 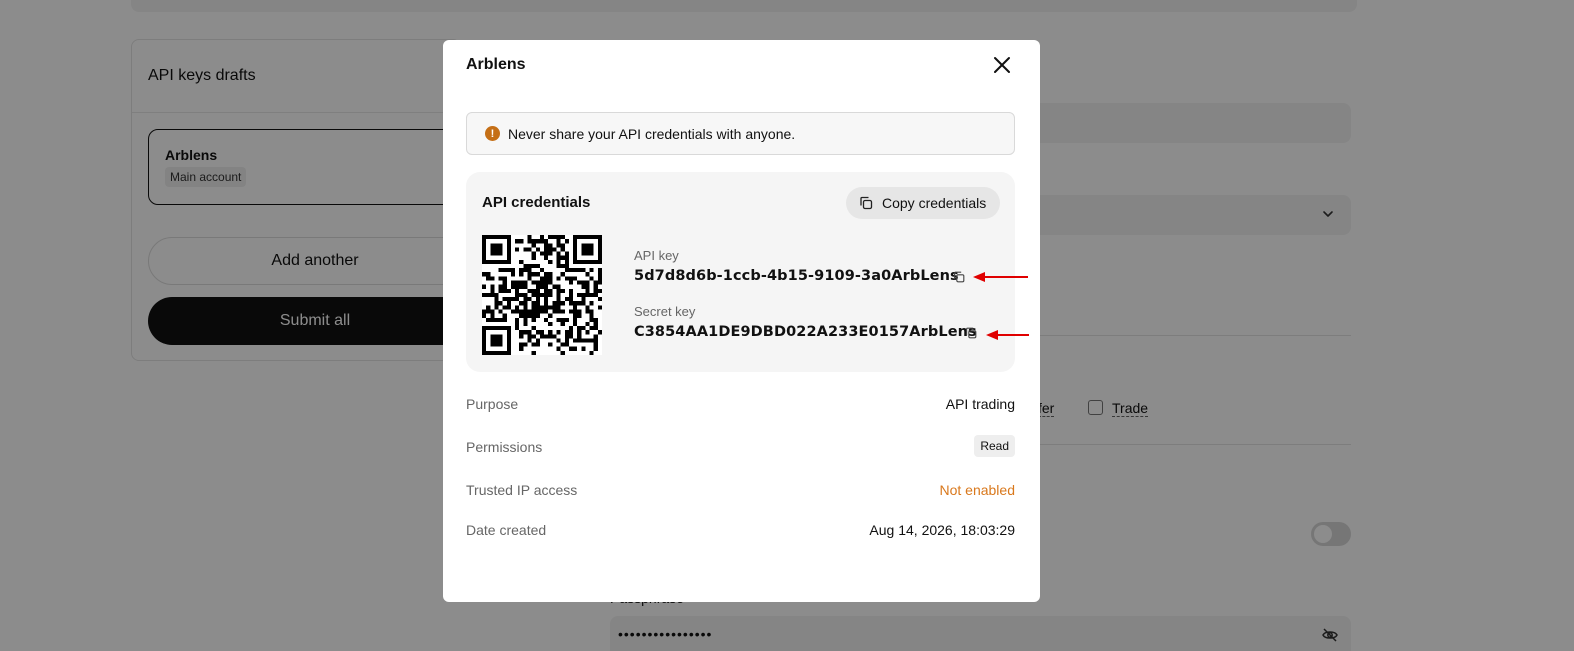 I want to click on detail-label: Trusted IP access, so click(x=522, y=490).